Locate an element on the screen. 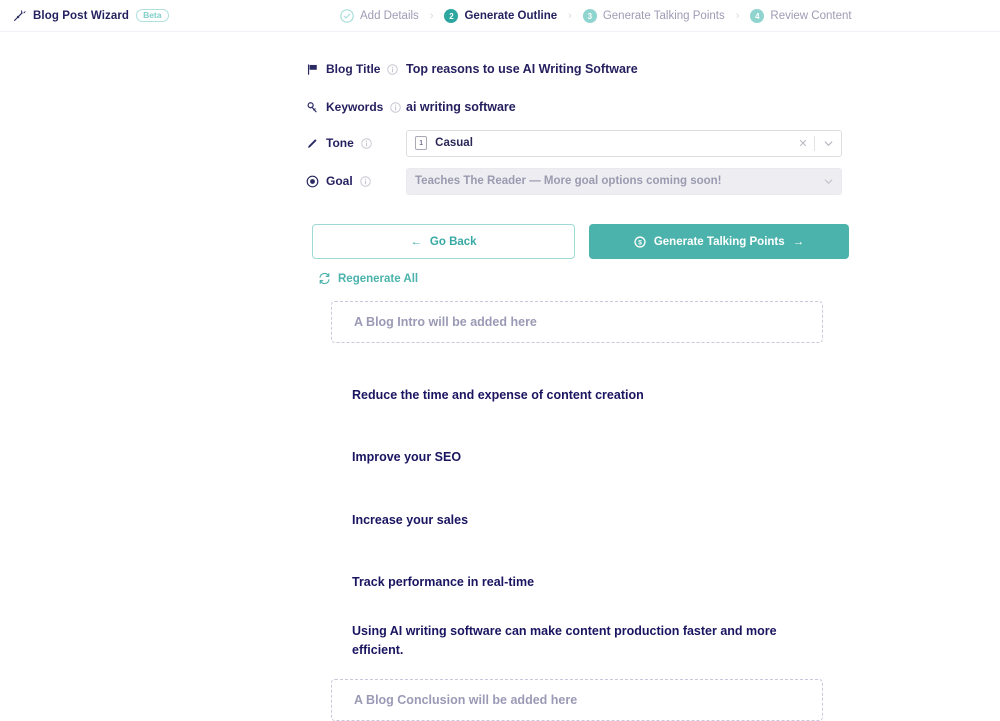 This screenshot has height=721, width=1000. generate-talking-points-button: $ Generate Talking Points → is located at coordinates (719, 241).